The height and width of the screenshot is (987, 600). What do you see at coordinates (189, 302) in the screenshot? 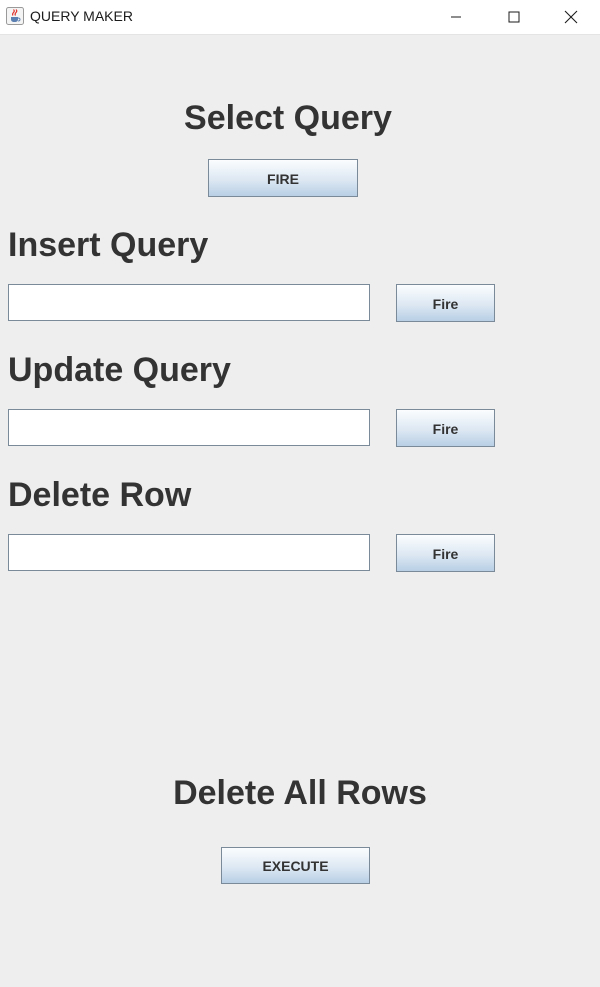
I see `insert-query-input` at bounding box center [189, 302].